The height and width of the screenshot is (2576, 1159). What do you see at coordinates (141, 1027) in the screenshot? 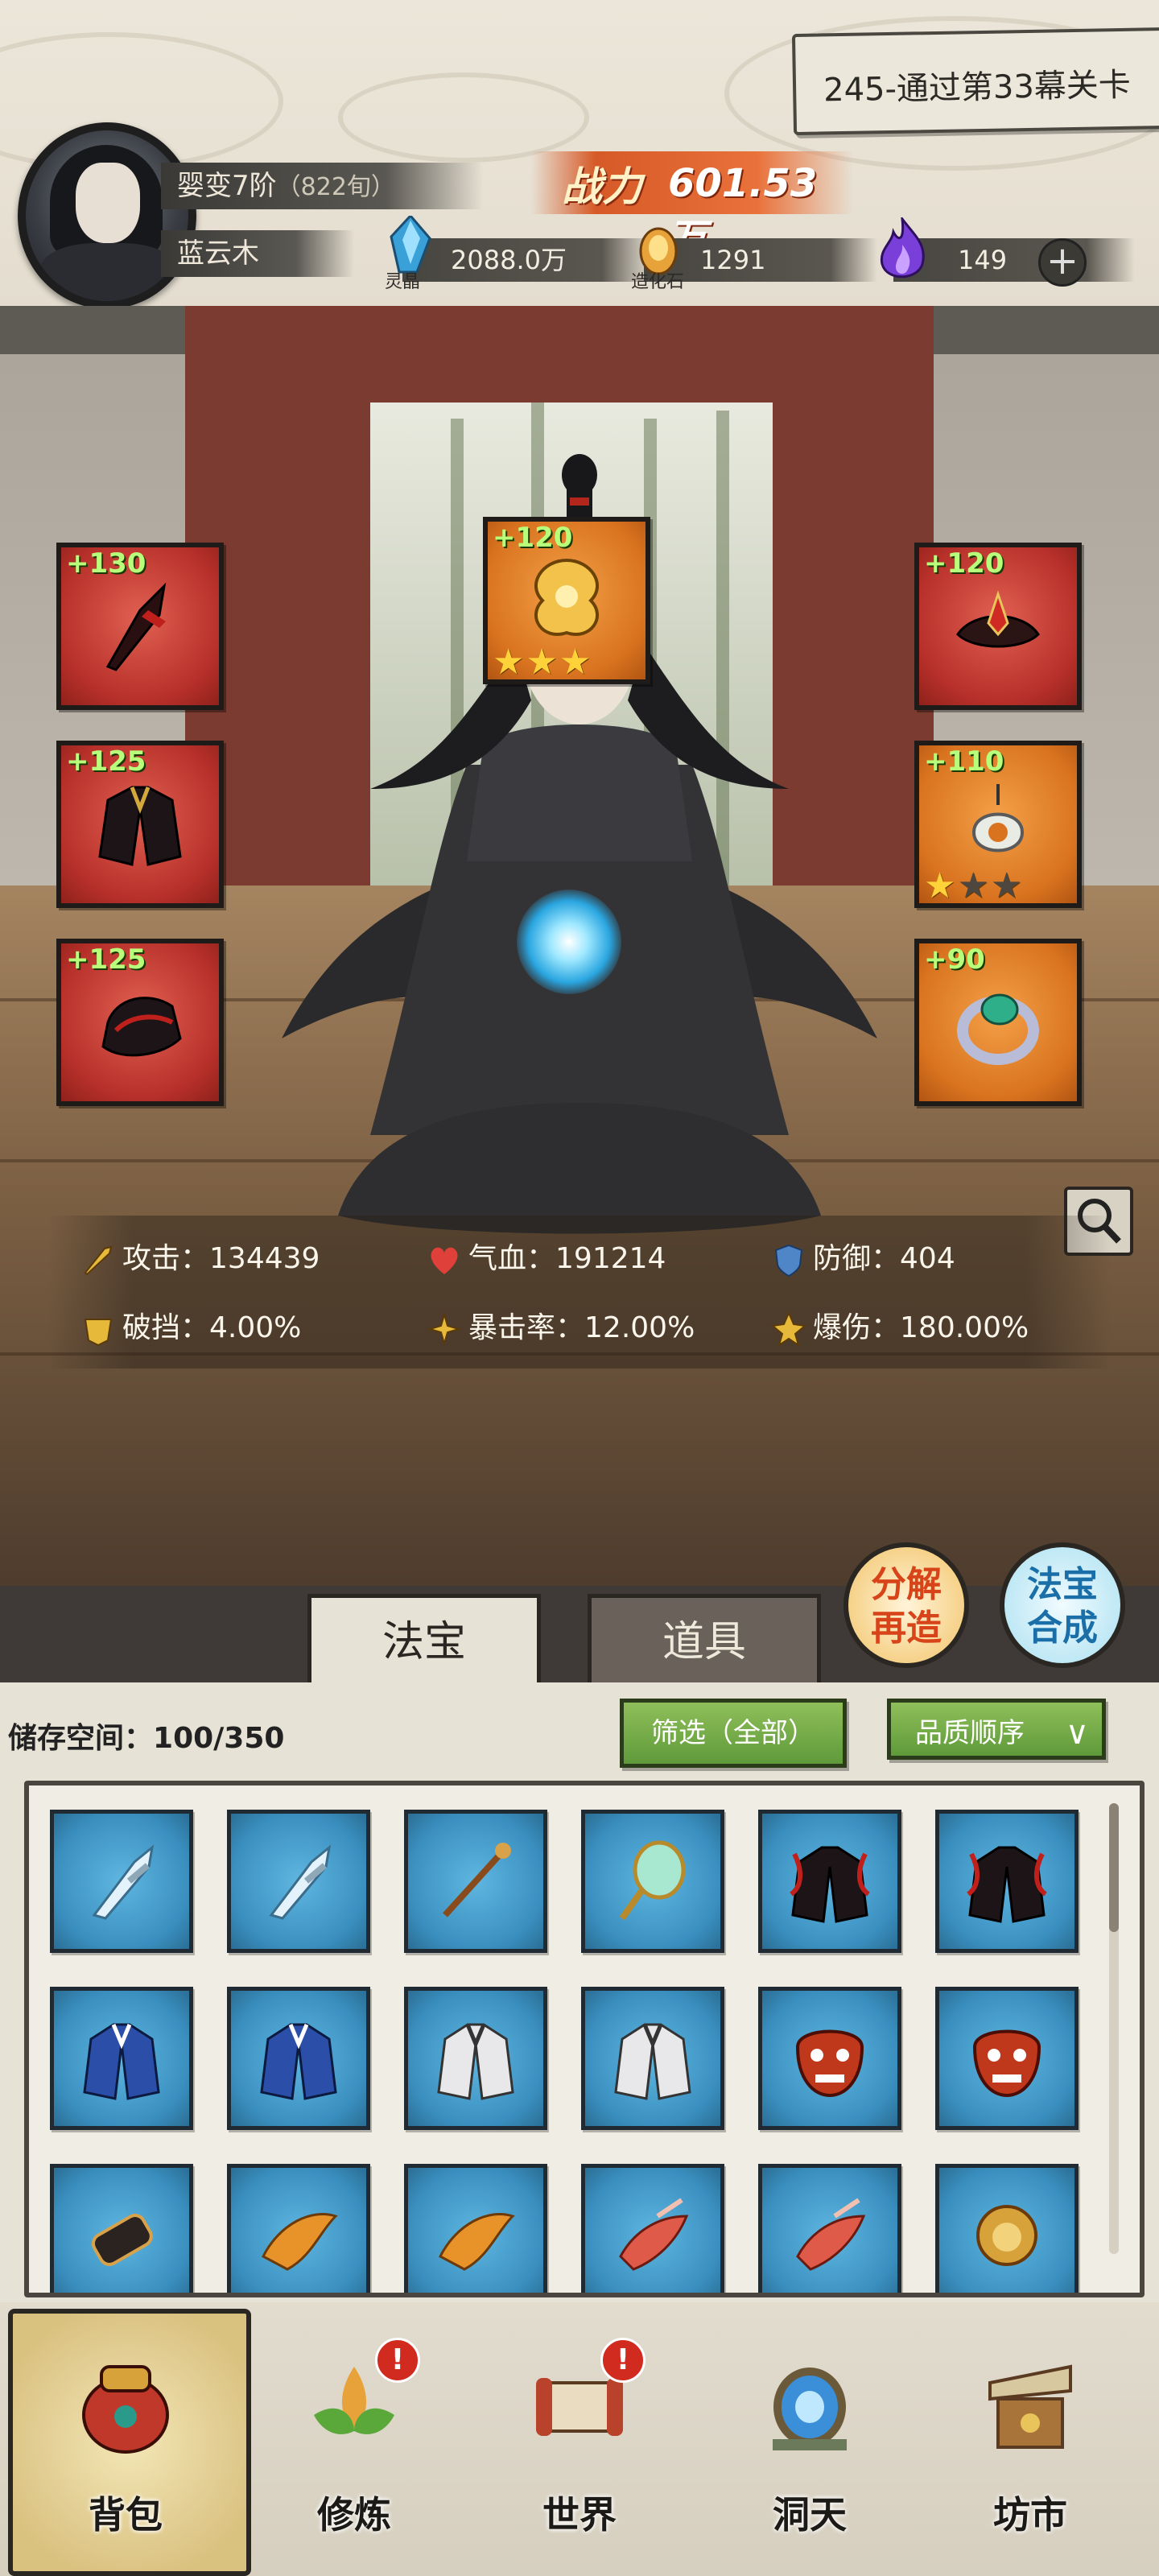
I see `boots-icon` at bounding box center [141, 1027].